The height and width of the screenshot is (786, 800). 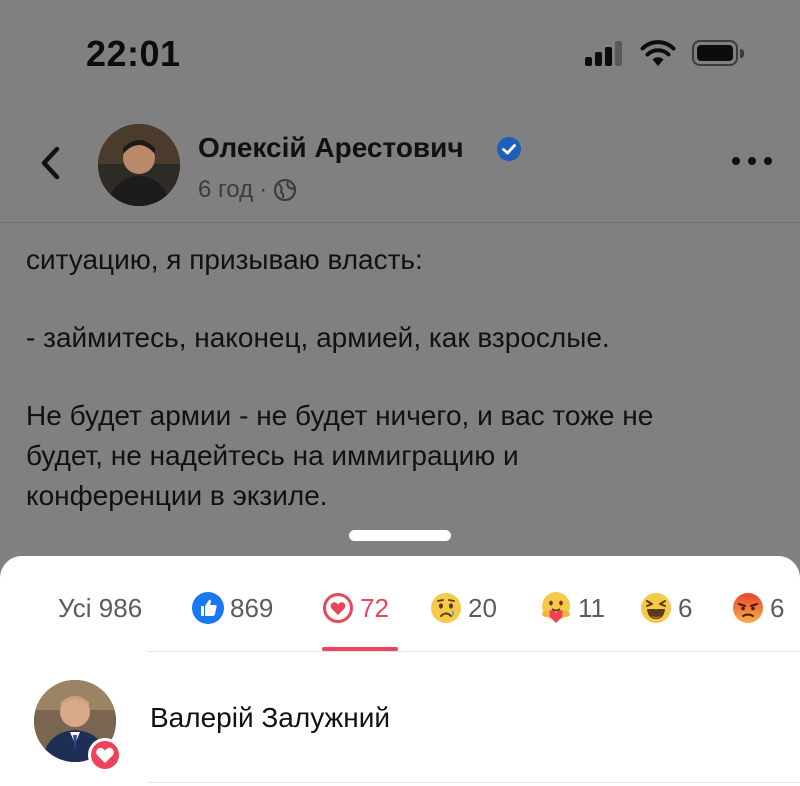 I want to click on list-item: Валерій Залужний, so click(x=400, y=724).